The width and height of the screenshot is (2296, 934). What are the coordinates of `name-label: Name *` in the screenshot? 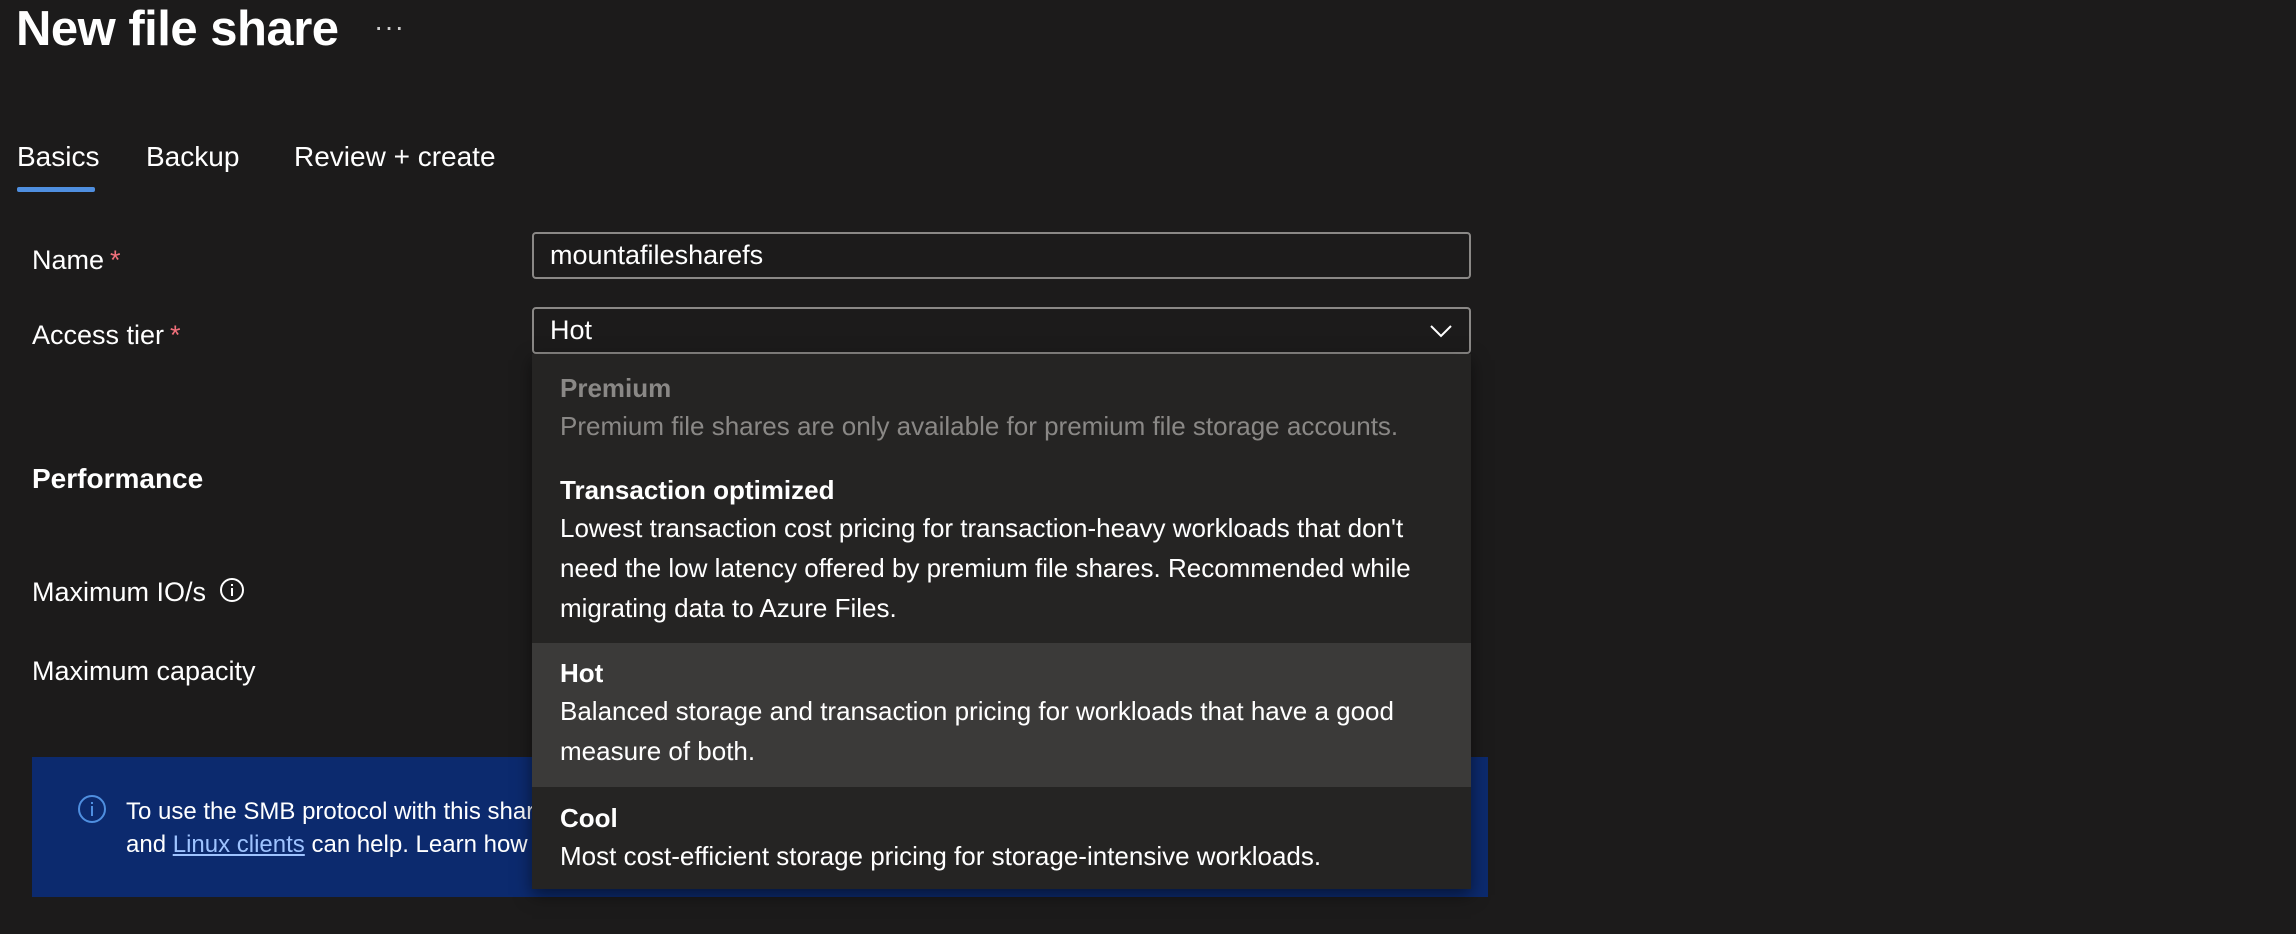 It's located at (76, 260).